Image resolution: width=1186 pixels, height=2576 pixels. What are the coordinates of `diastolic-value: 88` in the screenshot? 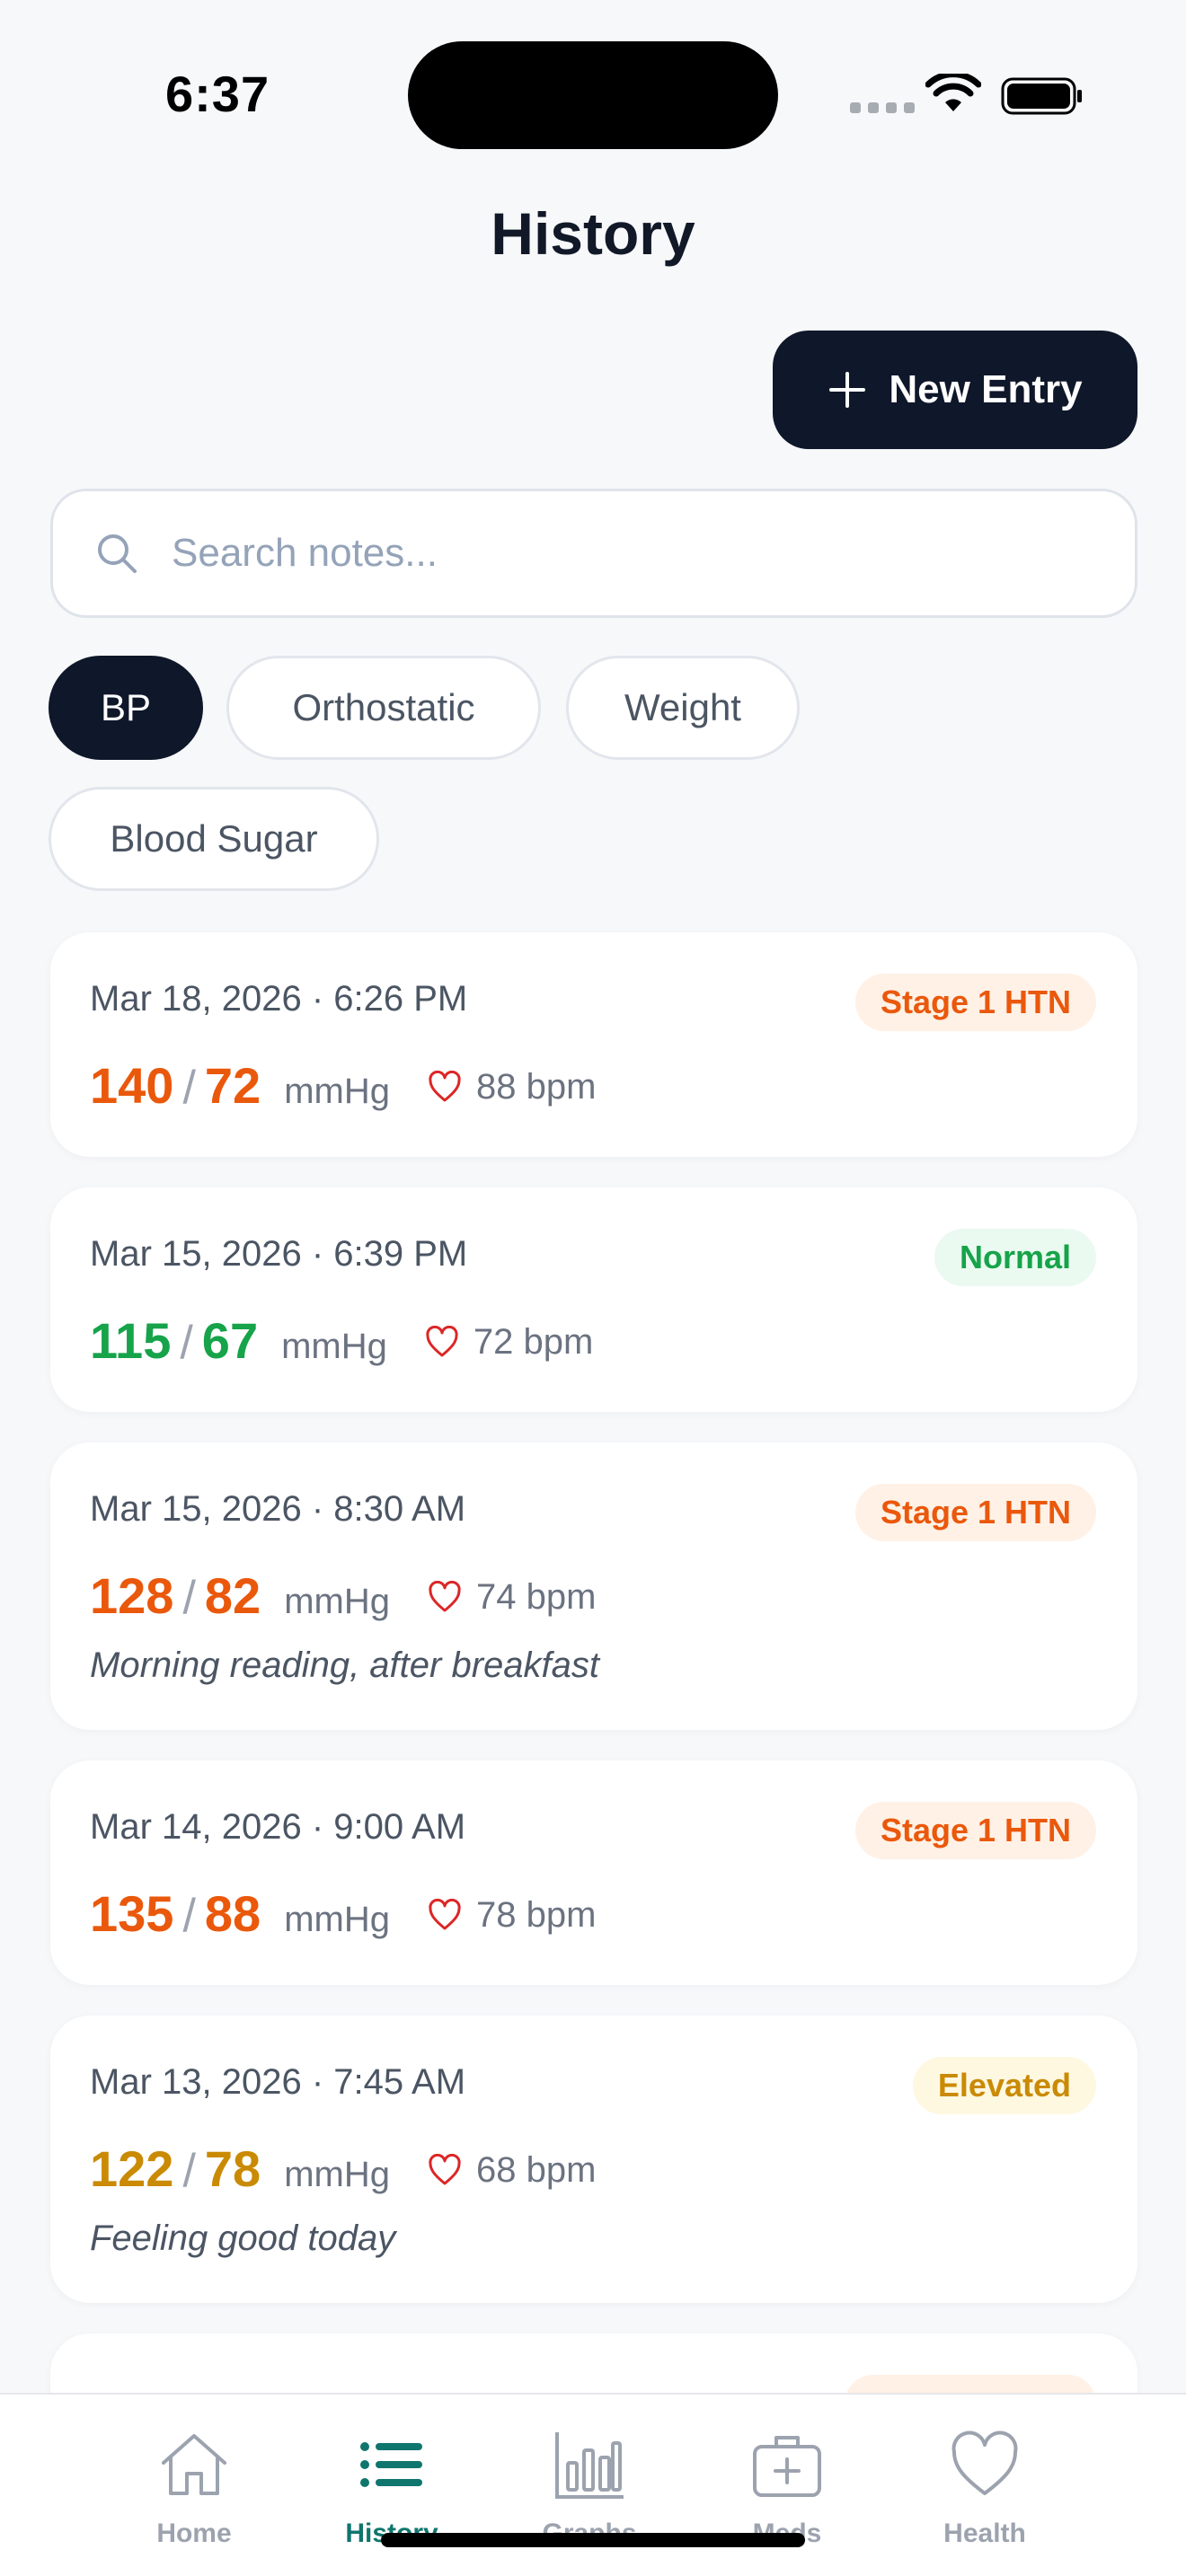 It's located at (232, 1913).